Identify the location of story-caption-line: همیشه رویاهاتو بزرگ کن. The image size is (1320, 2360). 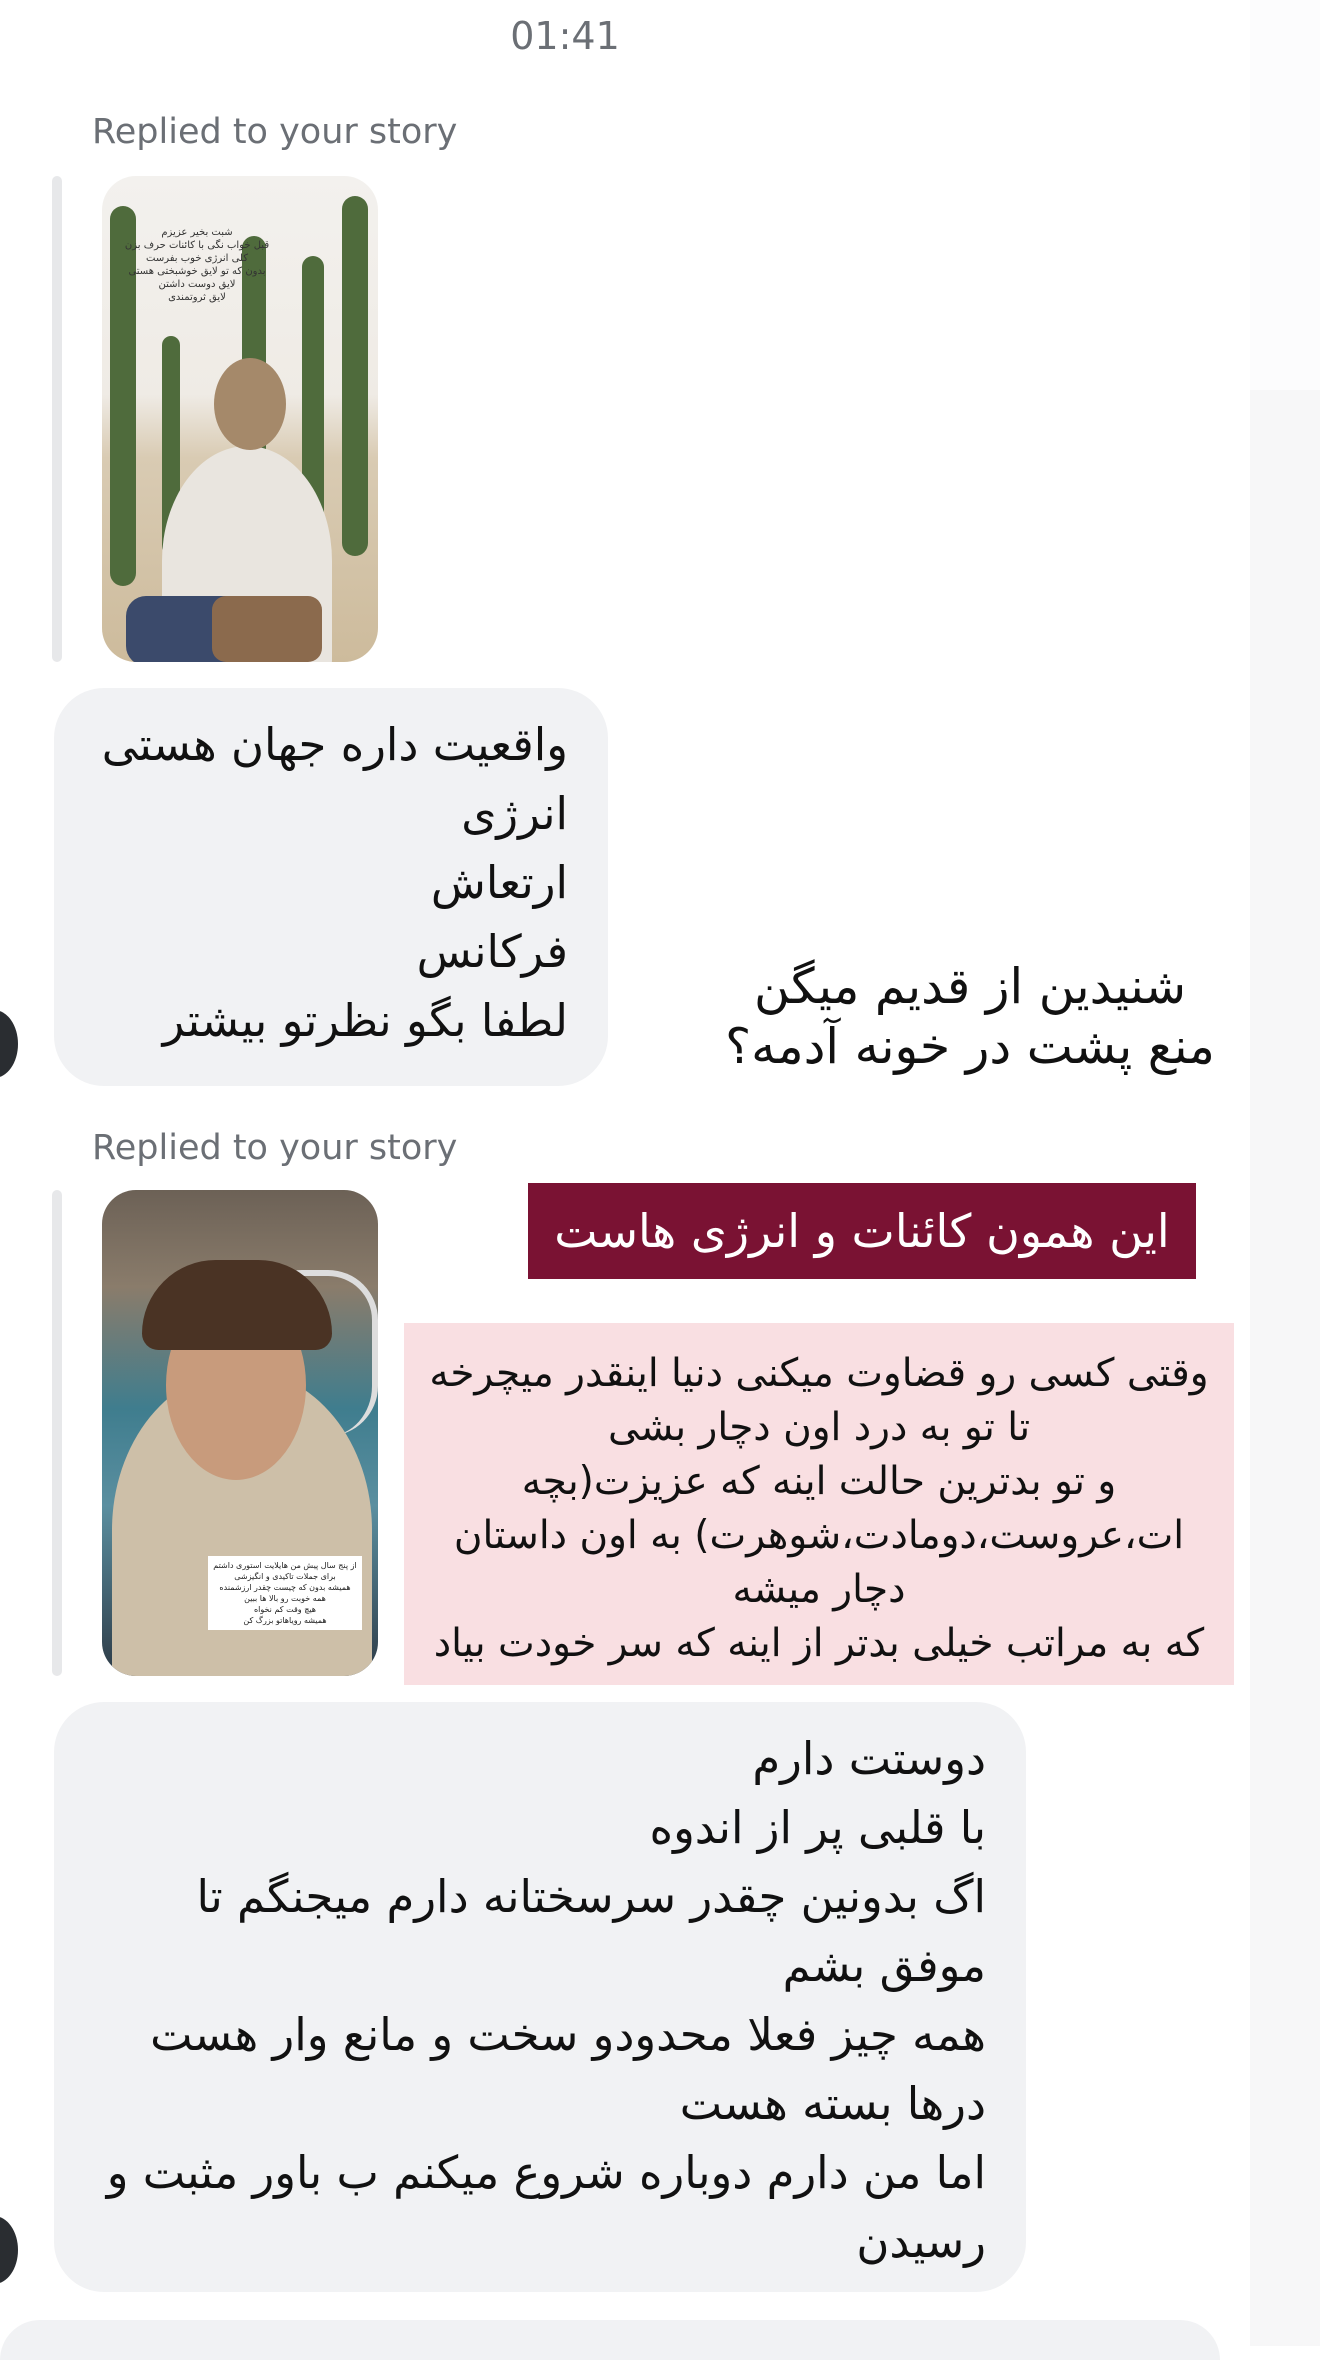
(285, 1620).